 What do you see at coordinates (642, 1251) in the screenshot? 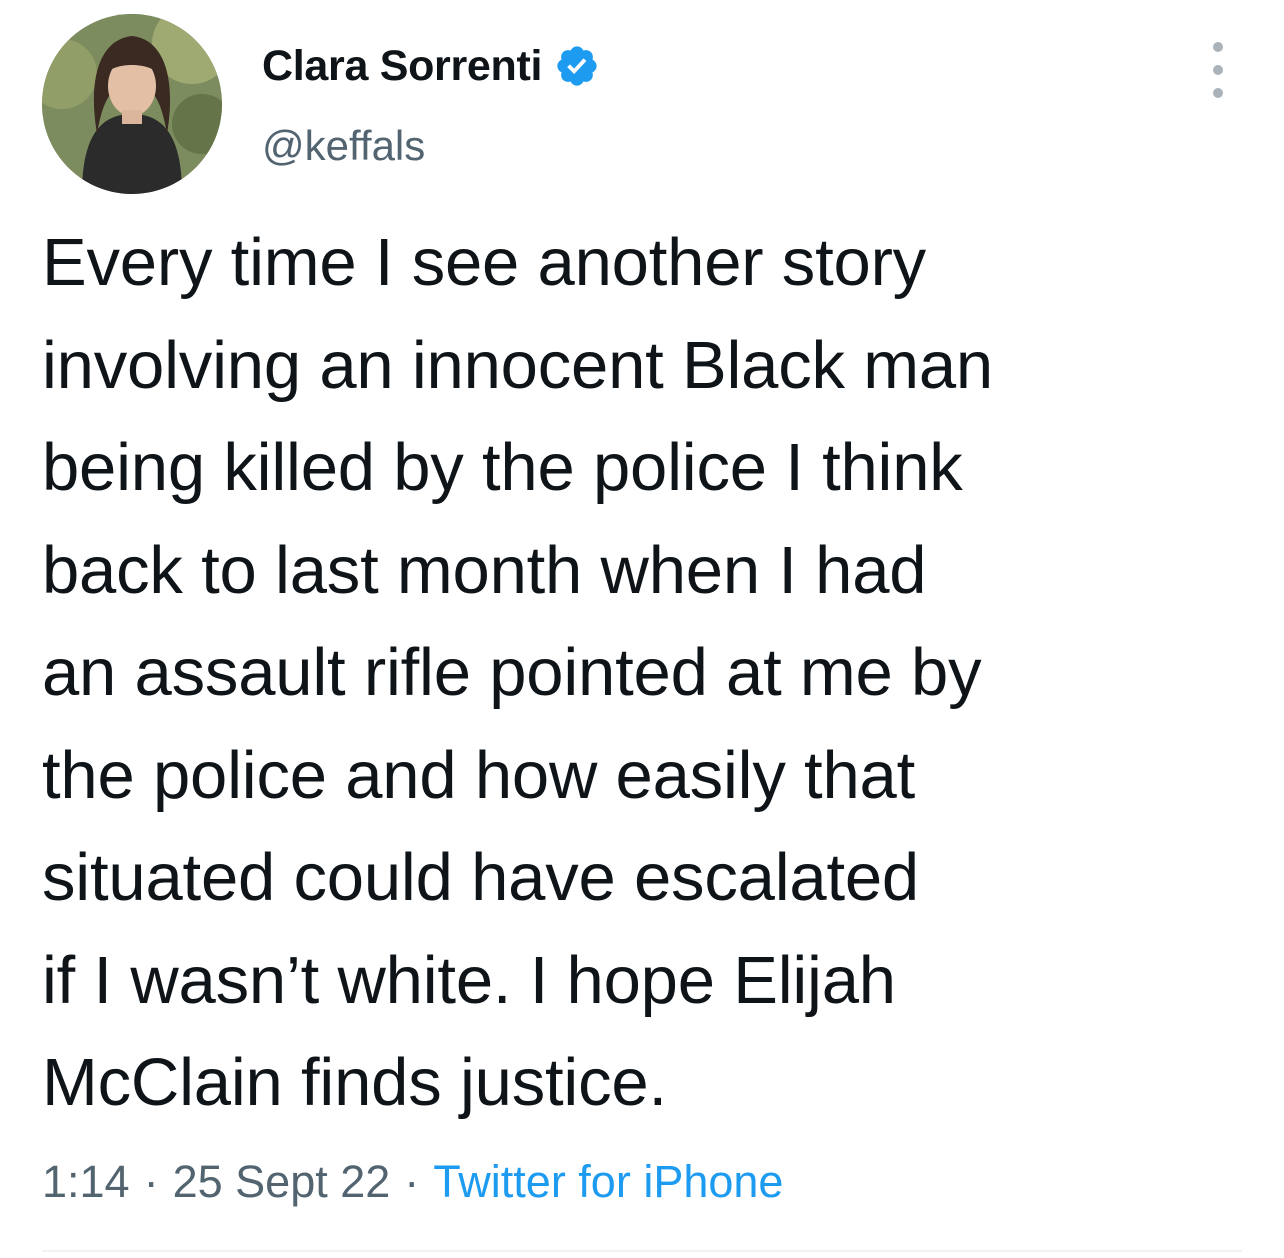
I see `divider` at bounding box center [642, 1251].